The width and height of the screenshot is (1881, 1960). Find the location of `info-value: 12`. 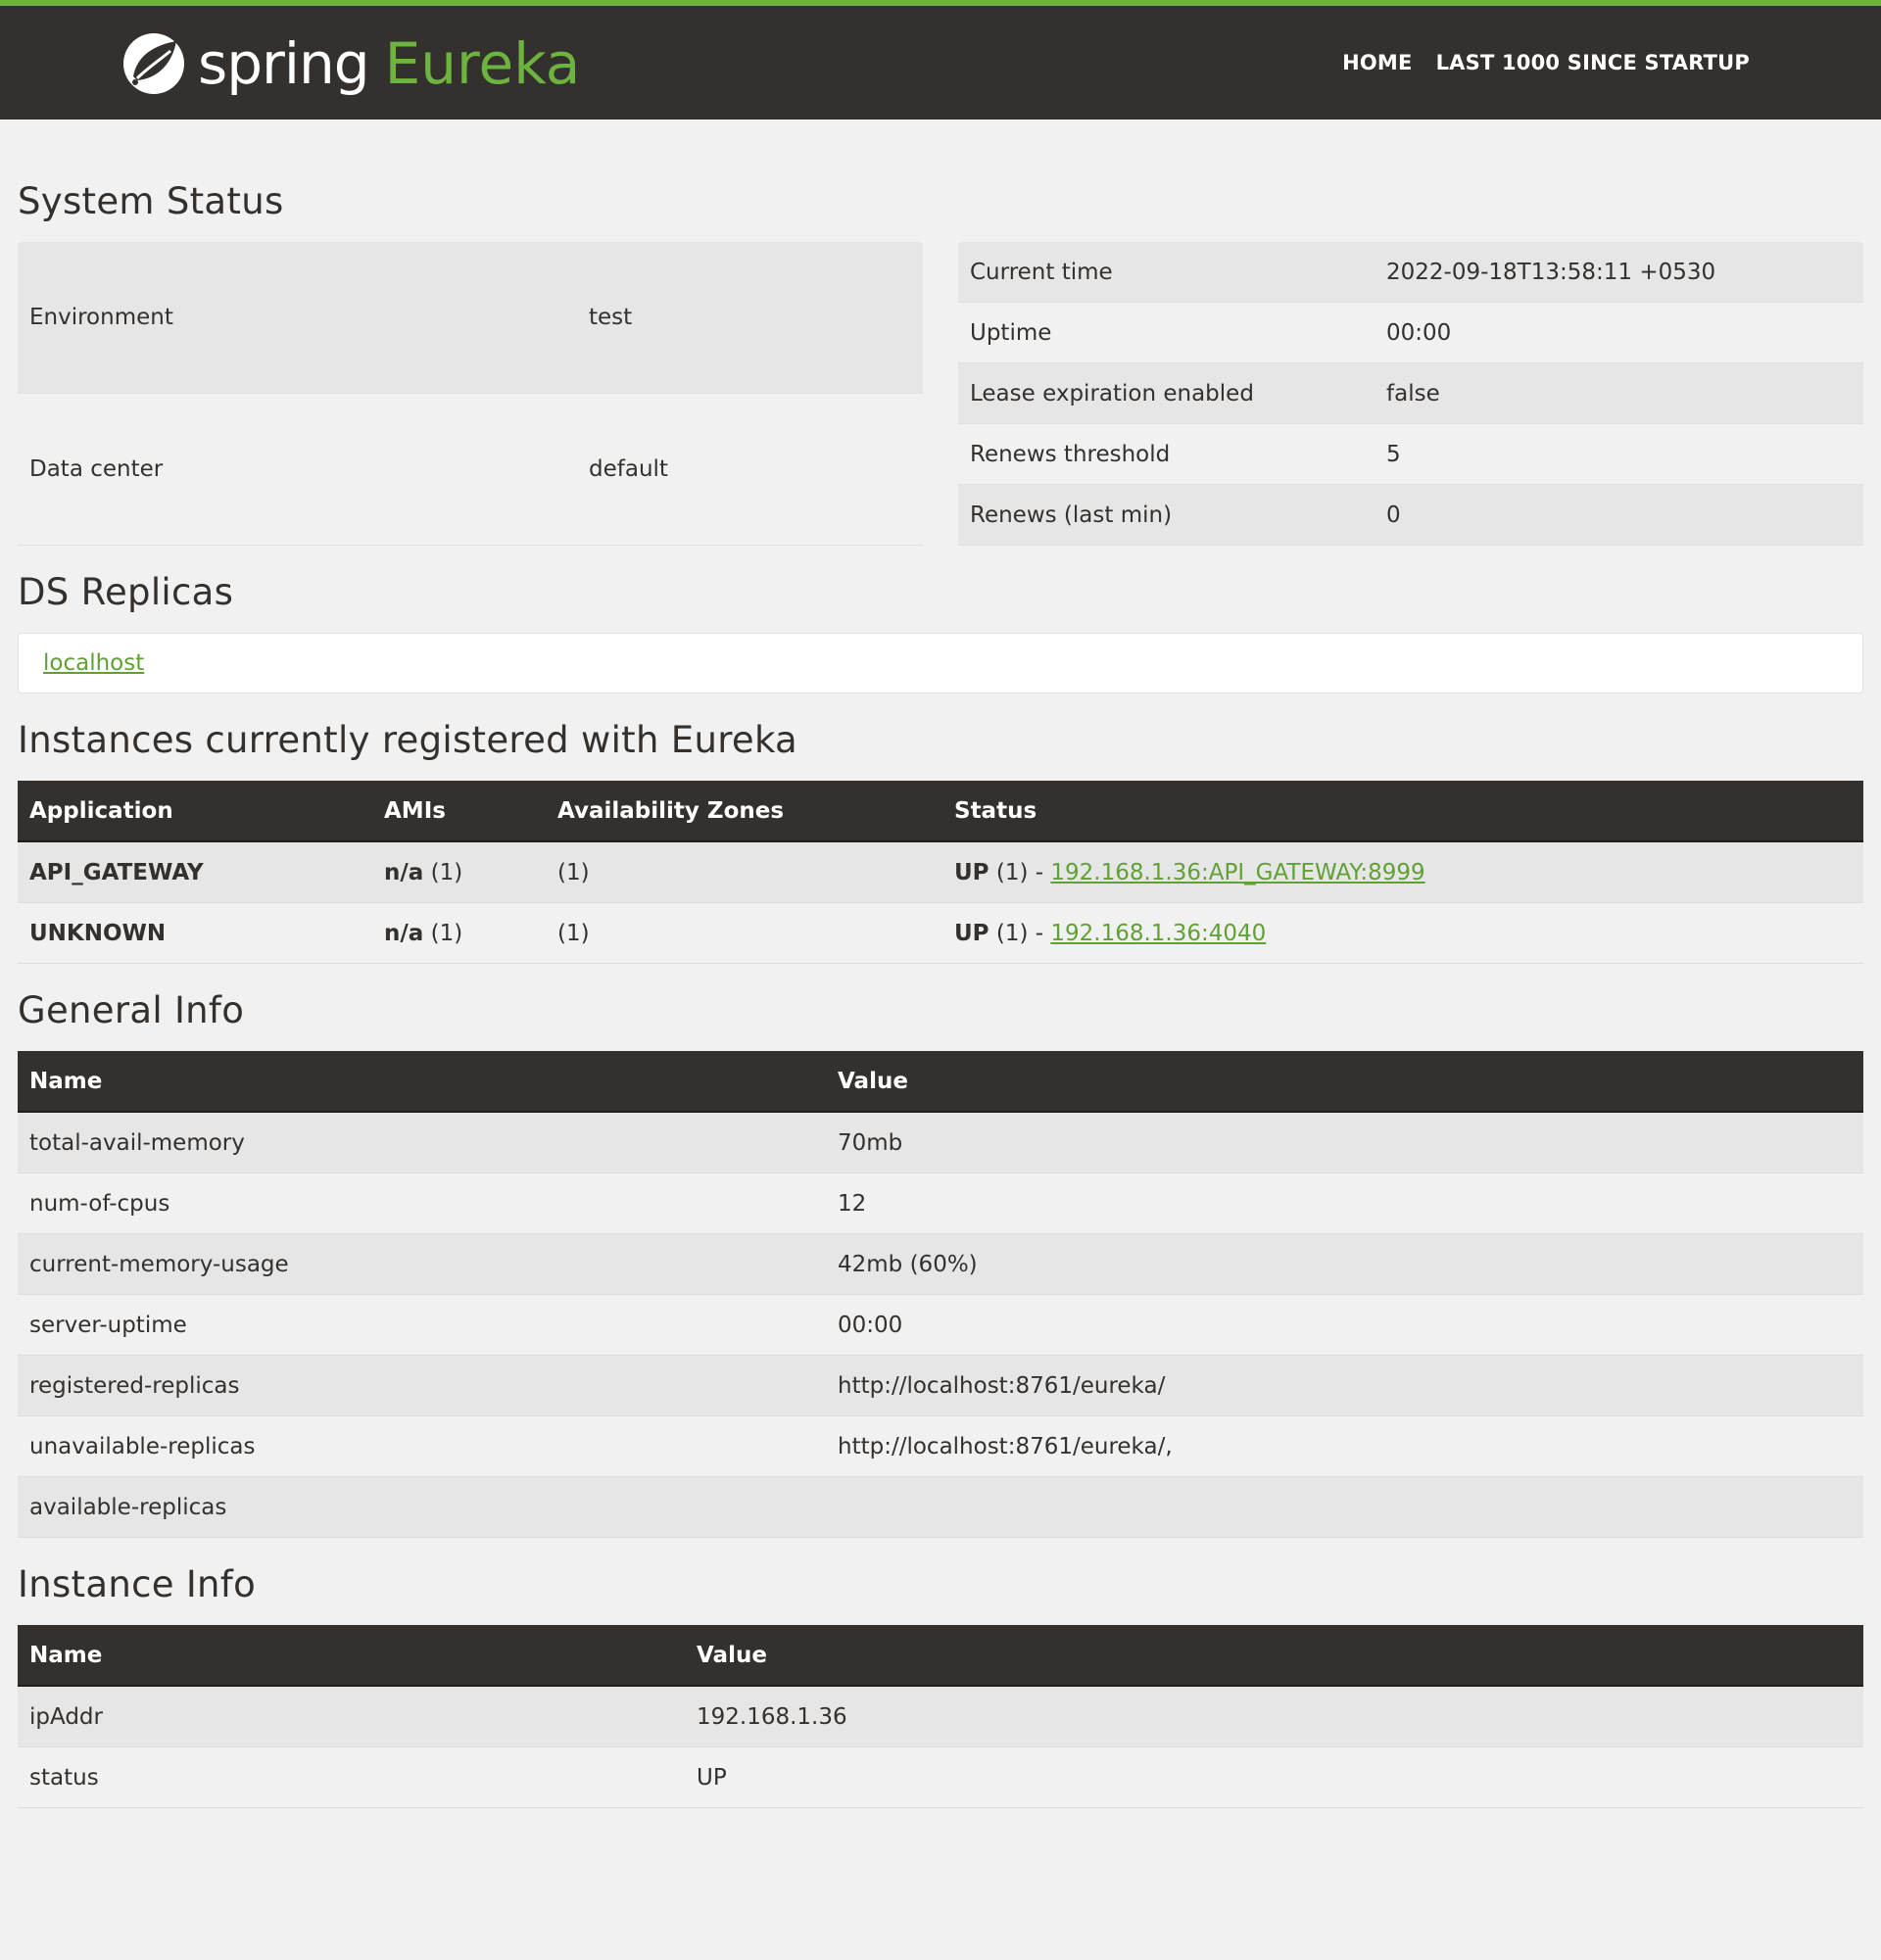

info-value: 12 is located at coordinates (1344, 1203).